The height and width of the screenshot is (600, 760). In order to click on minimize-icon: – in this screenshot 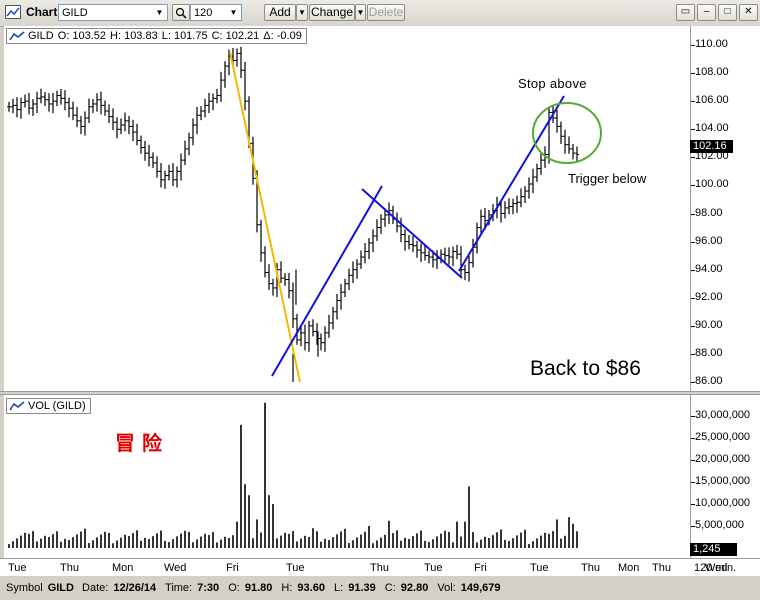, I will do `click(706, 12)`.